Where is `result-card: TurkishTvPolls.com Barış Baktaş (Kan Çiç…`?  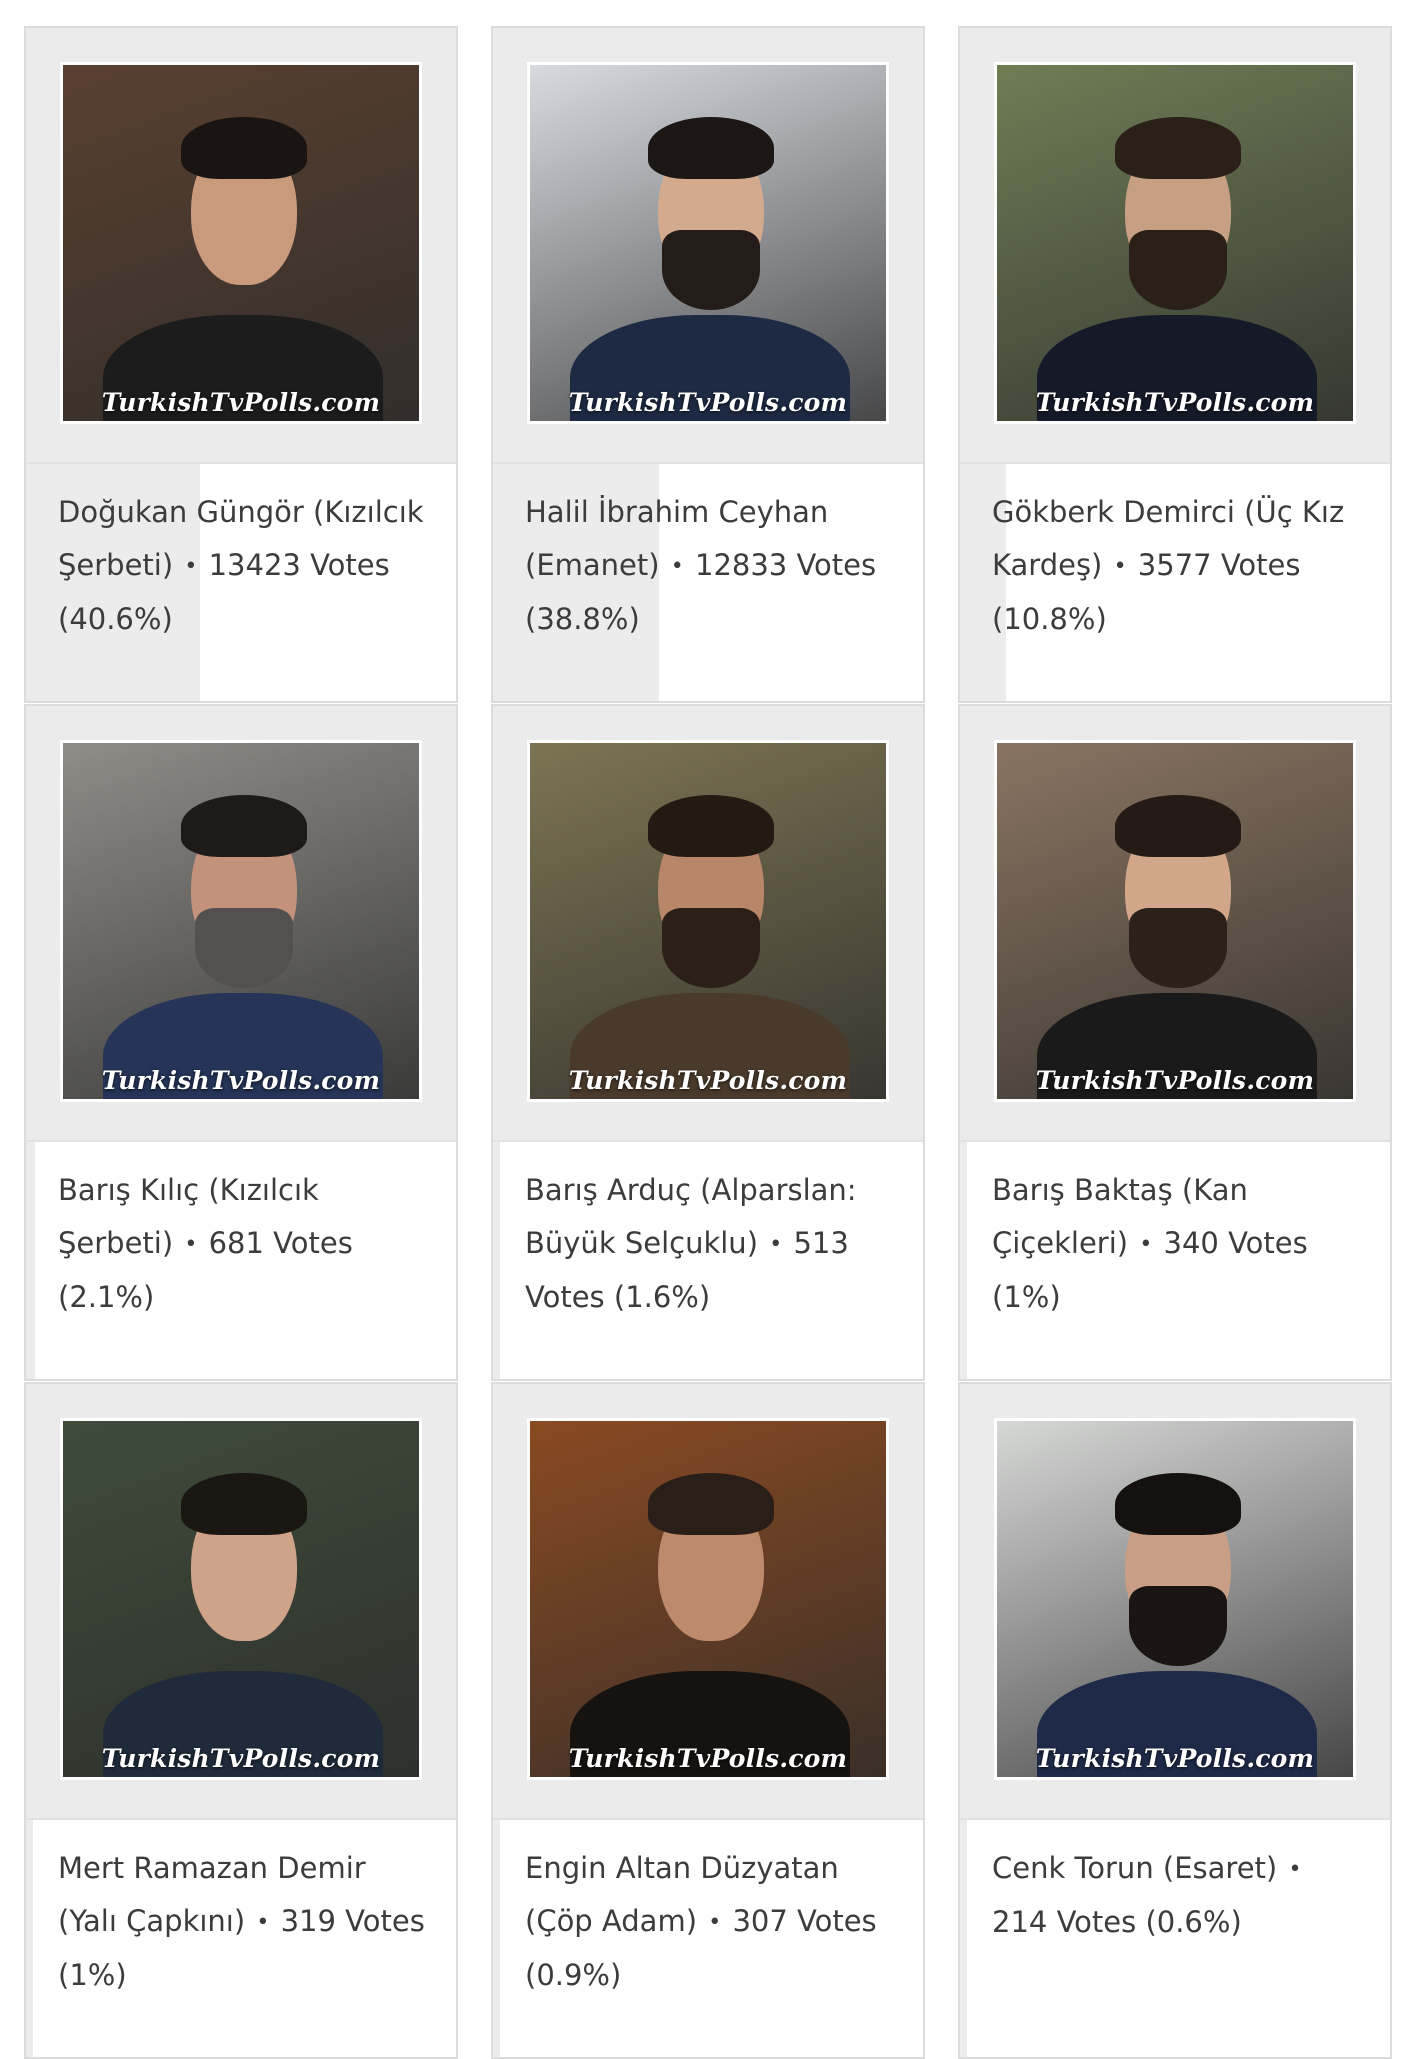
result-card: TurkishTvPolls.com Barış Baktaş (Kan Çiç… is located at coordinates (1175, 1042).